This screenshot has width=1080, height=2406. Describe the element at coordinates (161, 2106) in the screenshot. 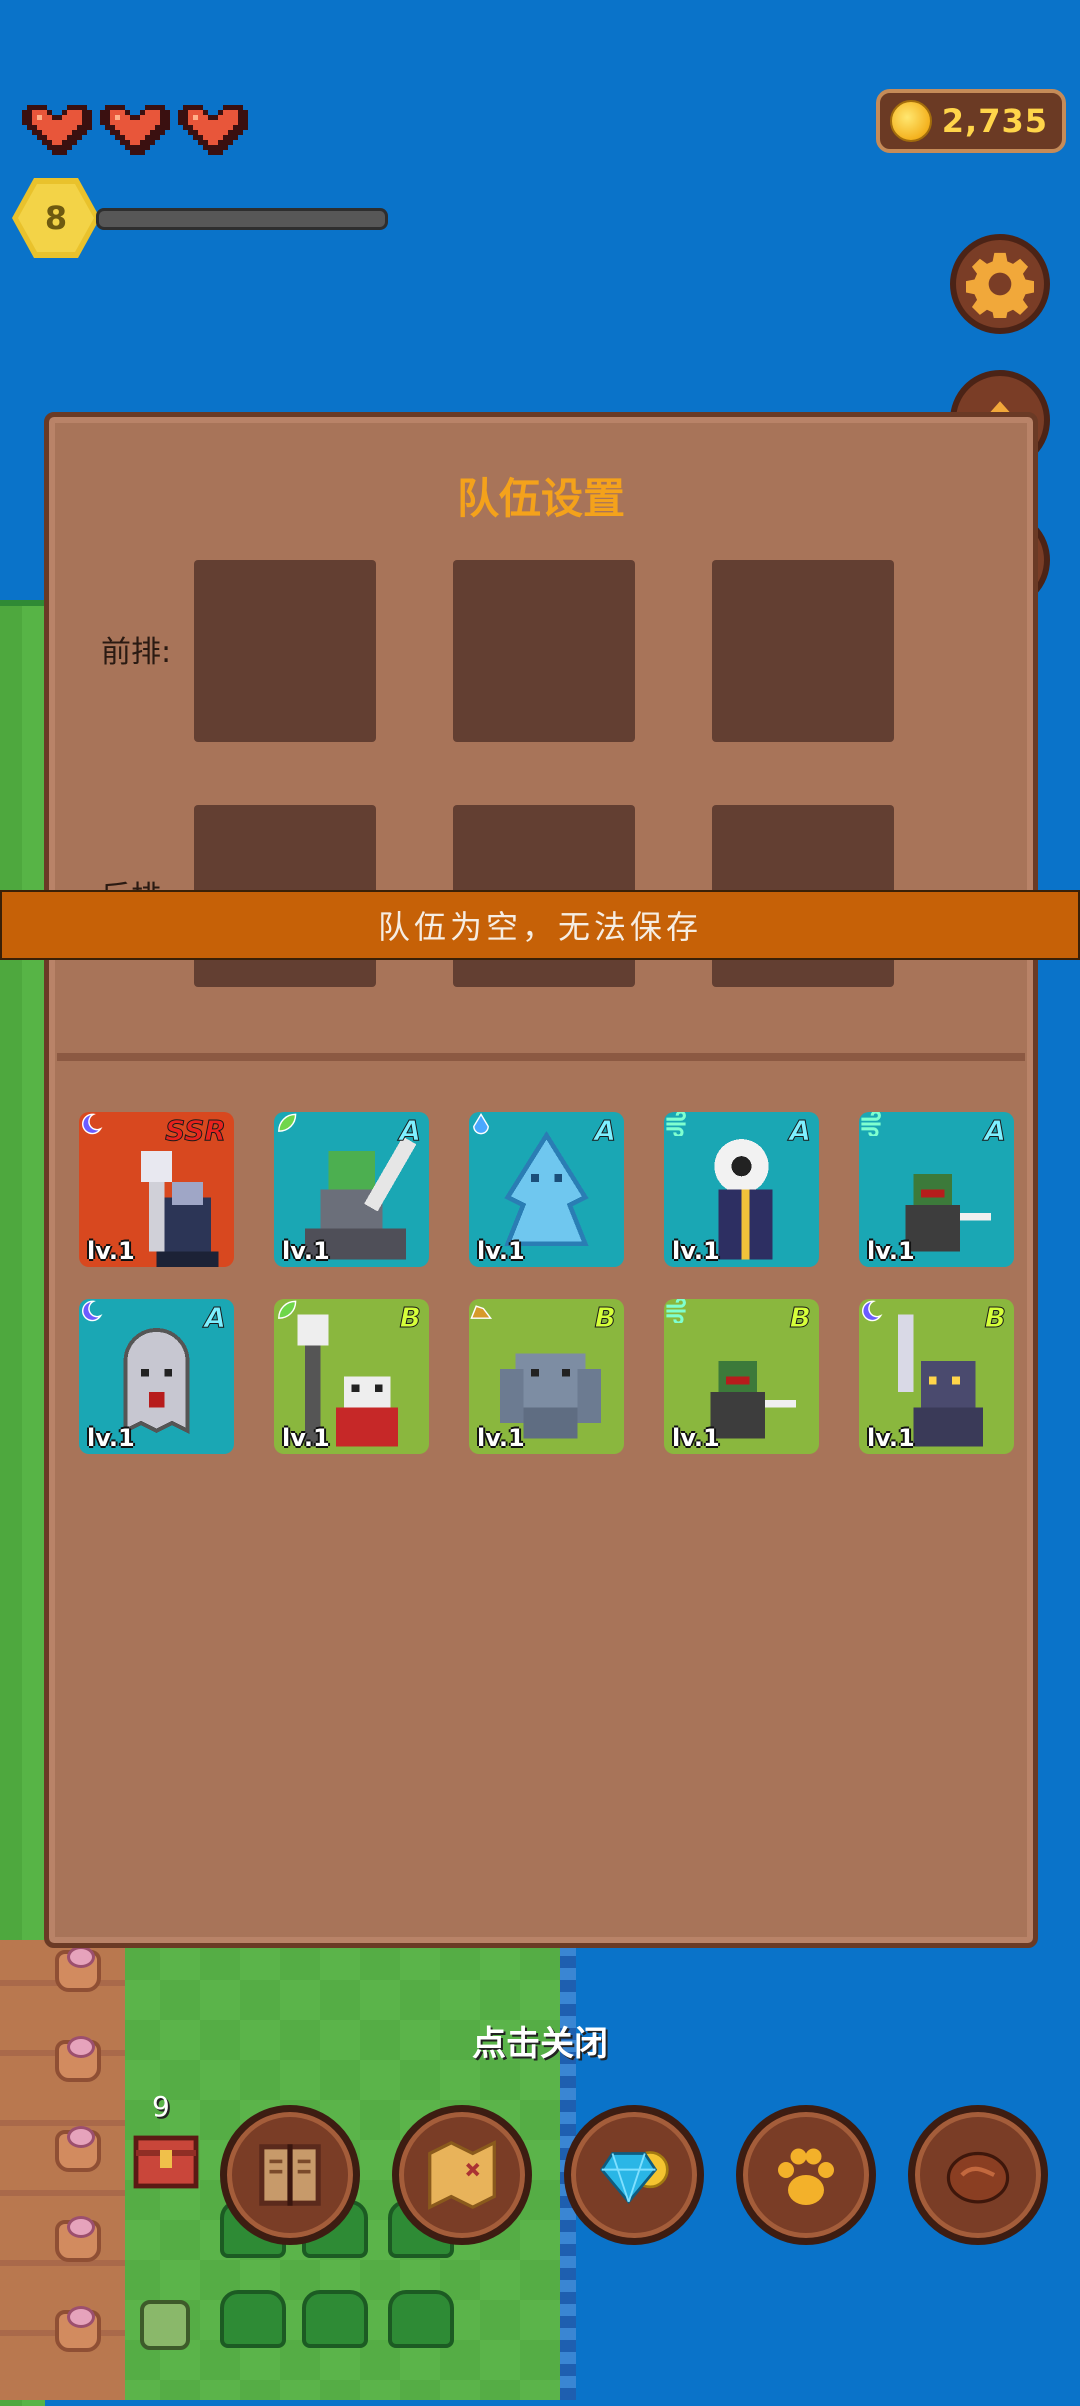

I see `inventory-count: 9` at that location.